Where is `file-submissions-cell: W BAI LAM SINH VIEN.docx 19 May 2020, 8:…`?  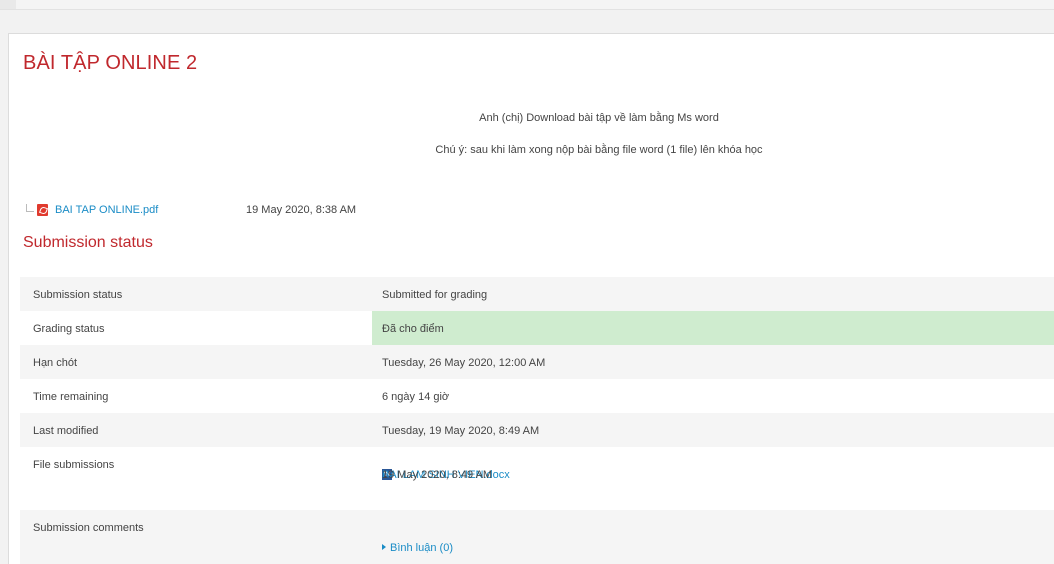 file-submissions-cell: W BAI LAM SINH VIEN.docx 19 May 2020, 8:… is located at coordinates (713, 478).